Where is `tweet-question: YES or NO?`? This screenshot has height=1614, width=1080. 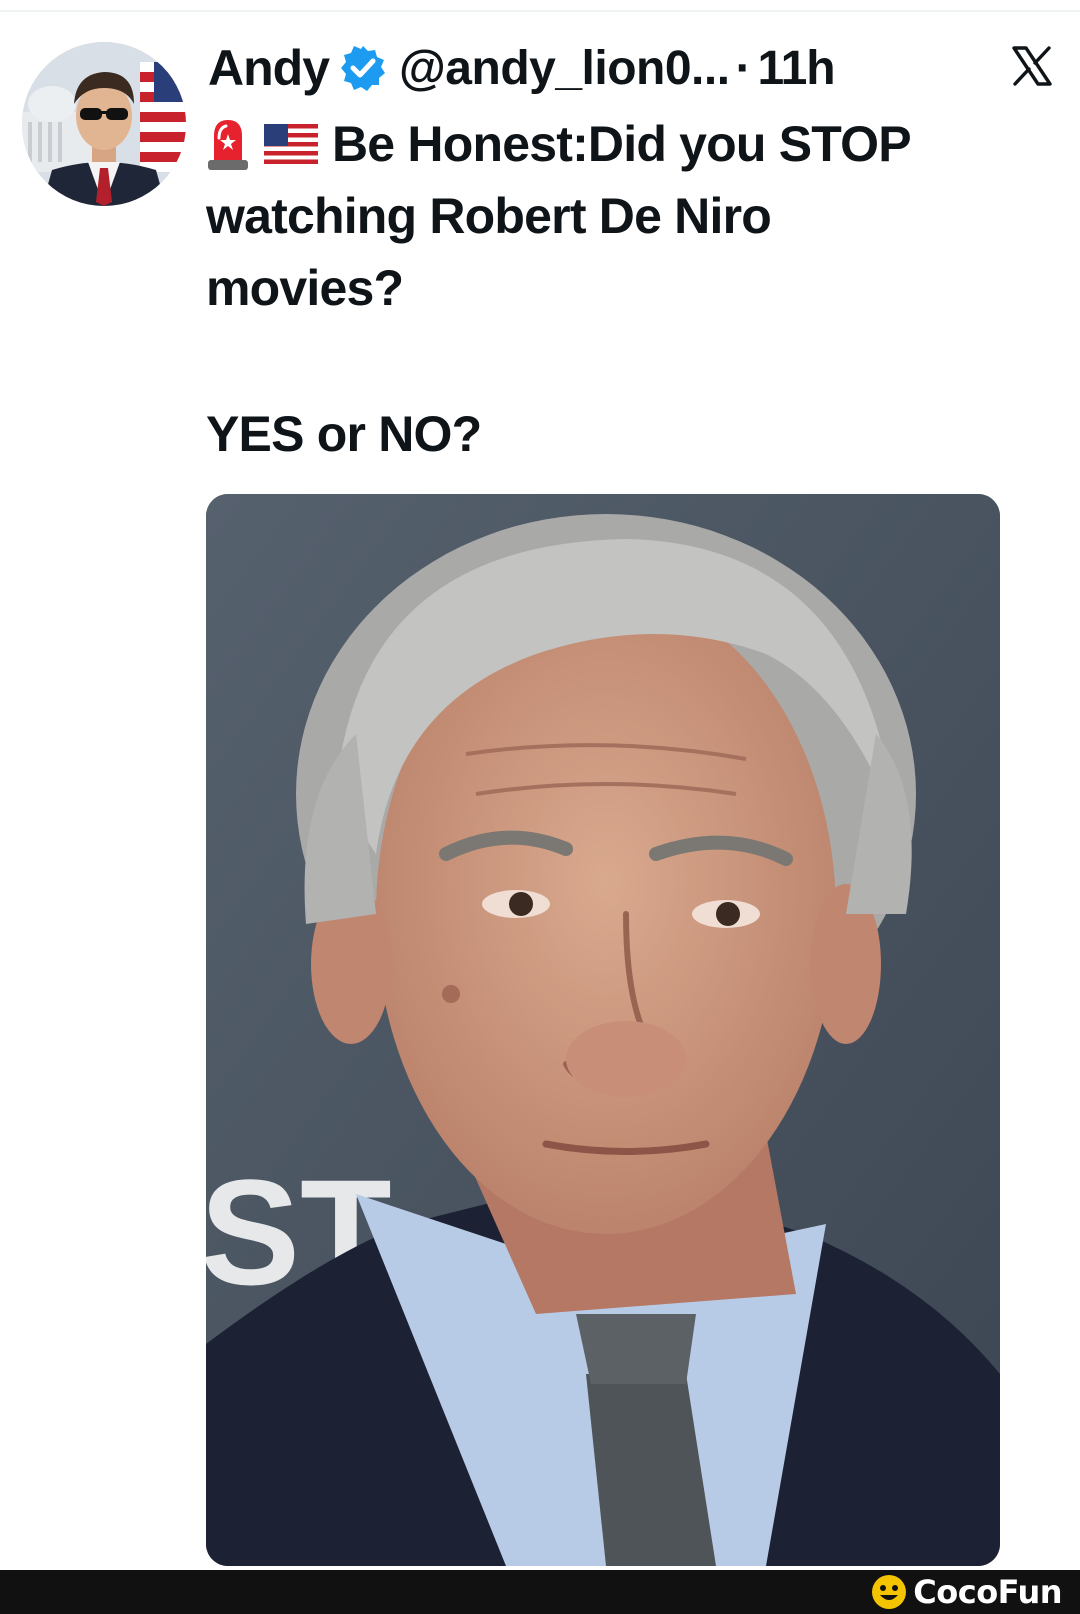
tweet-question: YES or NO? is located at coordinates (344, 434).